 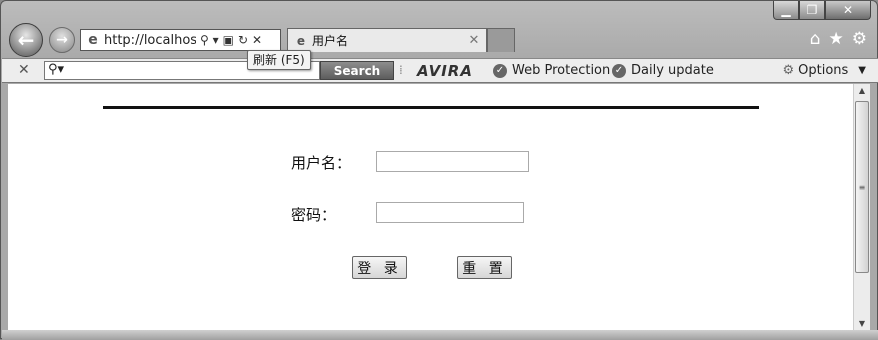 What do you see at coordinates (450, 212) in the screenshot?
I see `password-field` at bounding box center [450, 212].